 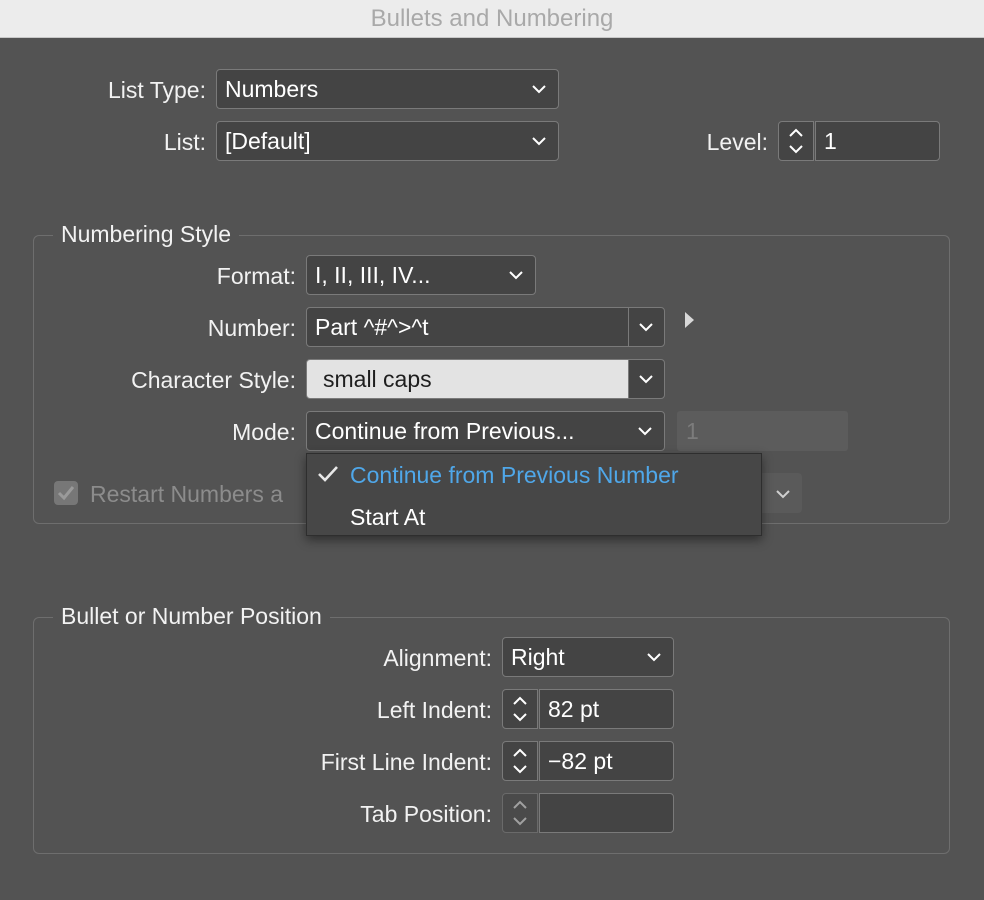 What do you see at coordinates (268, 141) in the screenshot?
I see `list-value: [Default]` at bounding box center [268, 141].